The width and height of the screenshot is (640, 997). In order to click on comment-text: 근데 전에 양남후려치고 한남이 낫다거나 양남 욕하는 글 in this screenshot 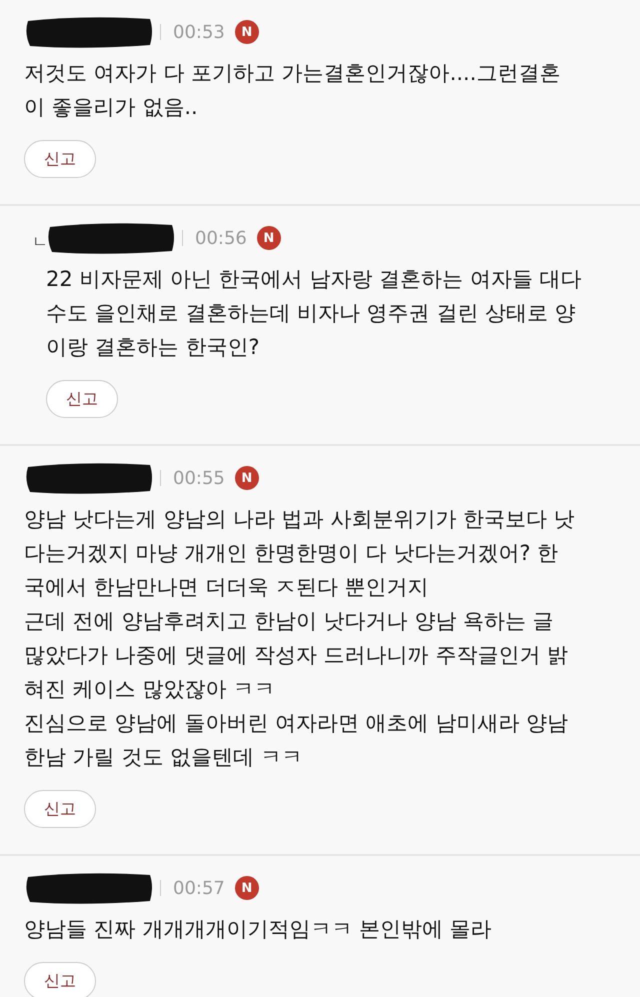, I will do `click(289, 621)`.